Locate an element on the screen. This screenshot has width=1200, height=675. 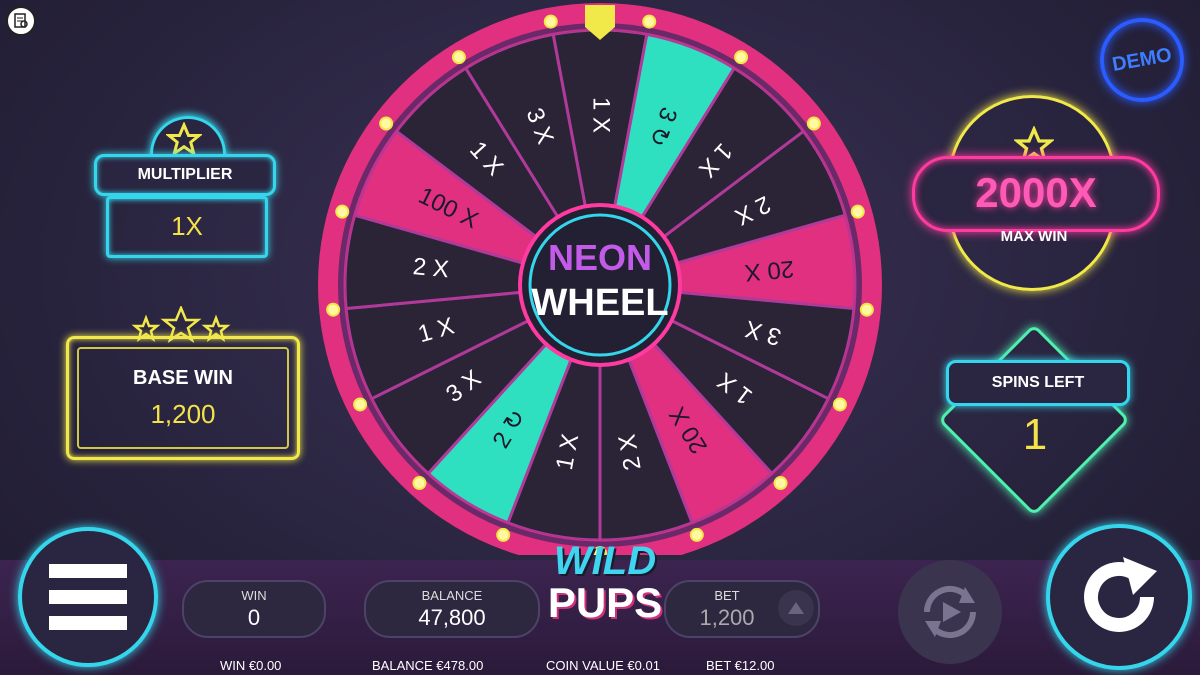
game-logo: WILD PUPS is located at coordinates (605, 582).